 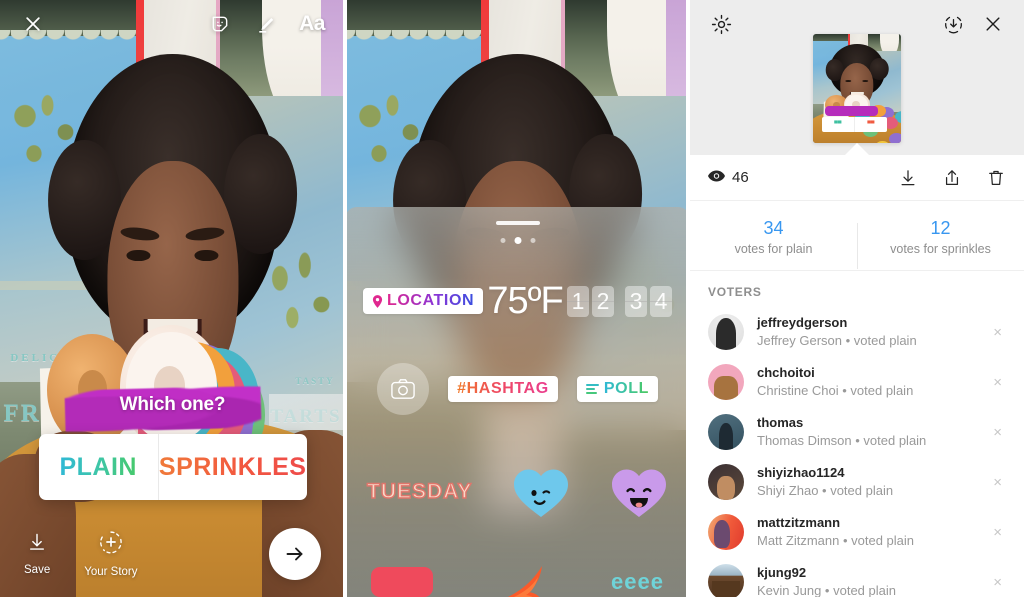 I want to click on sticker-row-4: eeee, so click(x=517, y=577).